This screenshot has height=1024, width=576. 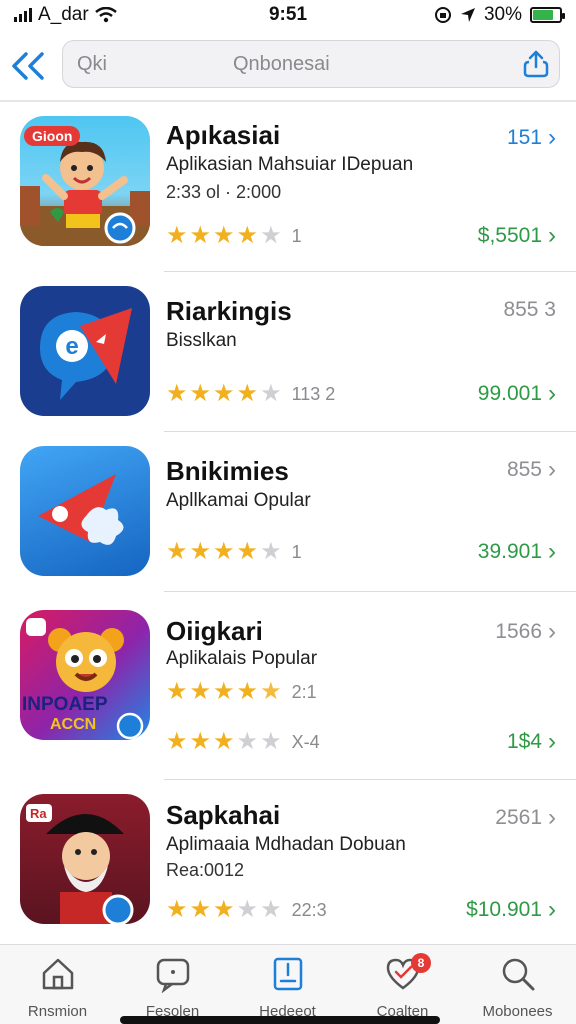 What do you see at coordinates (525, 818) in the screenshot?
I see `app-rank: 2561 ›` at bounding box center [525, 818].